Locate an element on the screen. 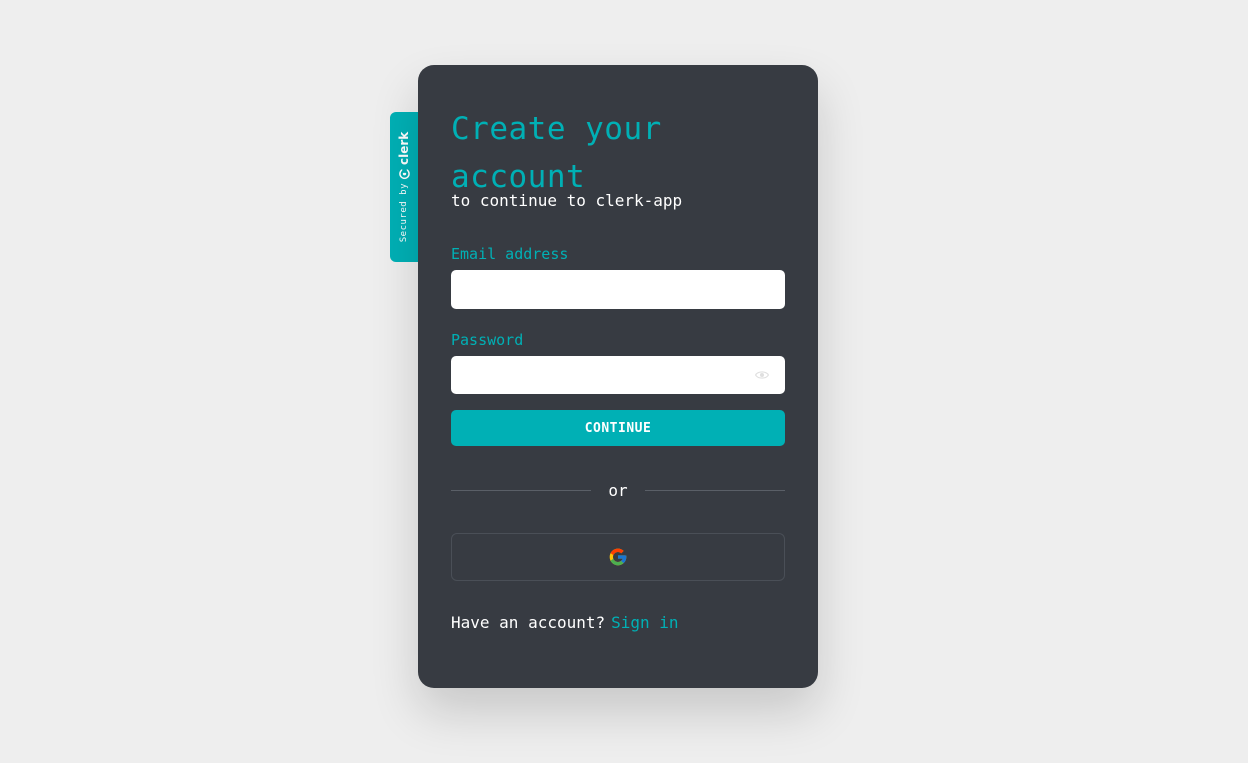  sign-in-prompt: Have an account? Sign in is located at coordinates (618, 623).